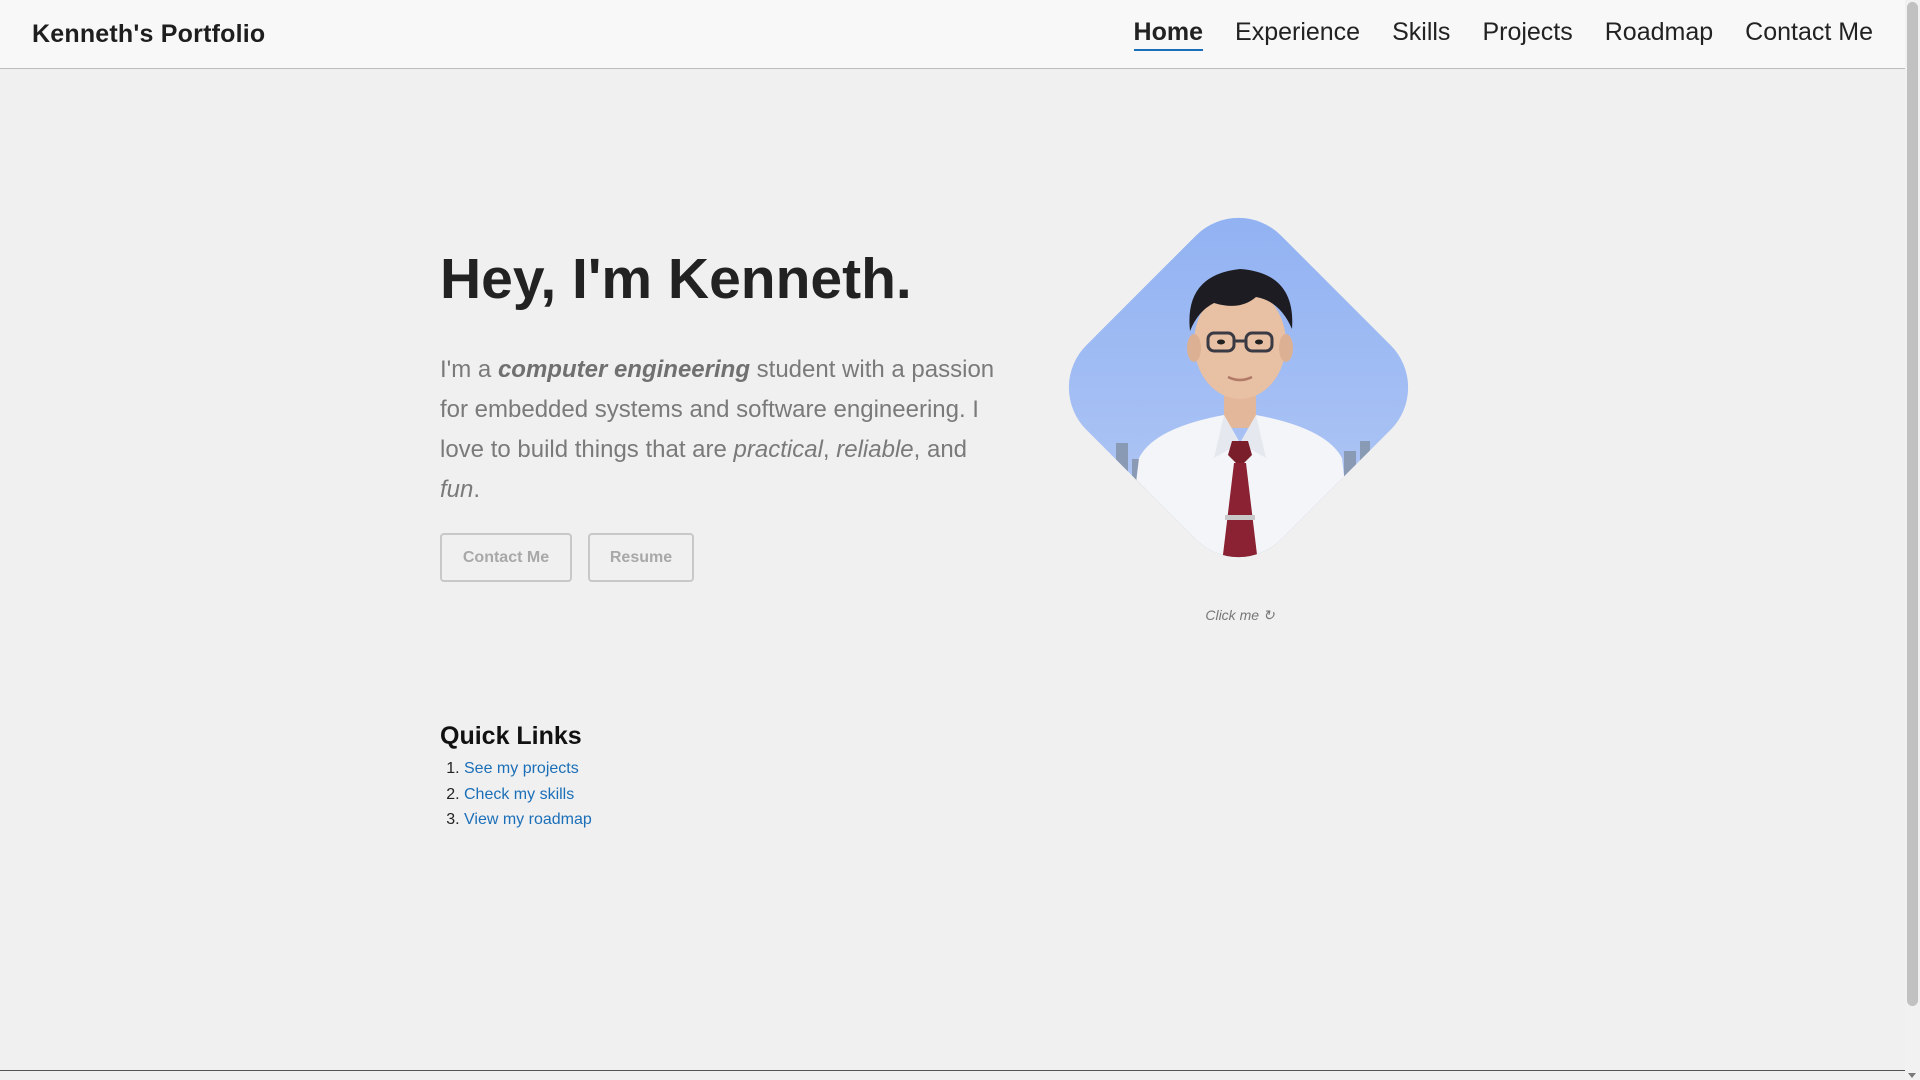 This screenshot has width=1920, height=1080. I want to click on scroll-down-arrow-icon, so click(1912, 1075).